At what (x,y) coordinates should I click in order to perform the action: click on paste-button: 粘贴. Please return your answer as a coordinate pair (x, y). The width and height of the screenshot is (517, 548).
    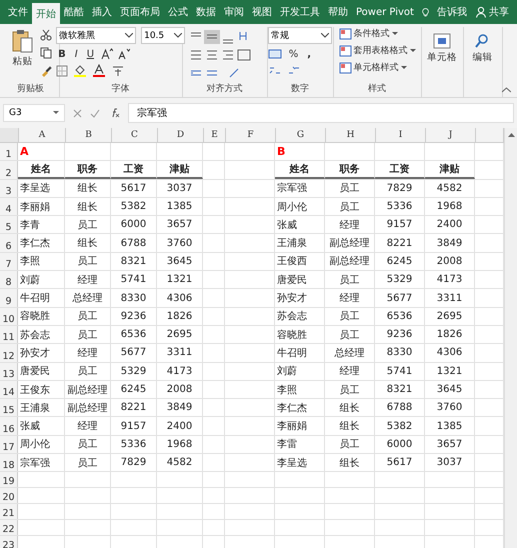
    Looking at the image, I should click on (23, 54).